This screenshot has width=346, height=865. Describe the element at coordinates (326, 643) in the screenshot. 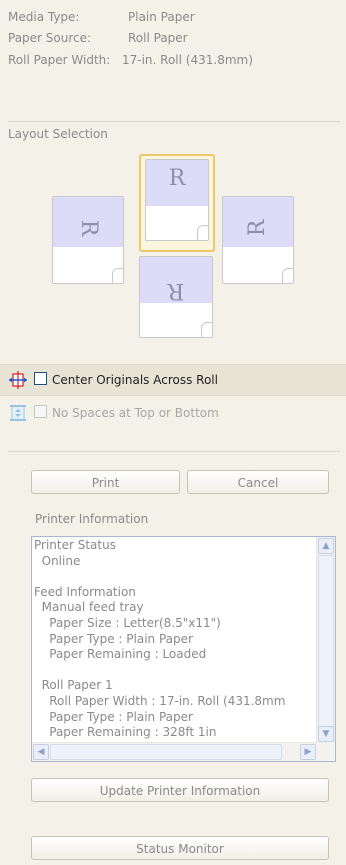

I see `vertical-scroll-thumb` at that location.